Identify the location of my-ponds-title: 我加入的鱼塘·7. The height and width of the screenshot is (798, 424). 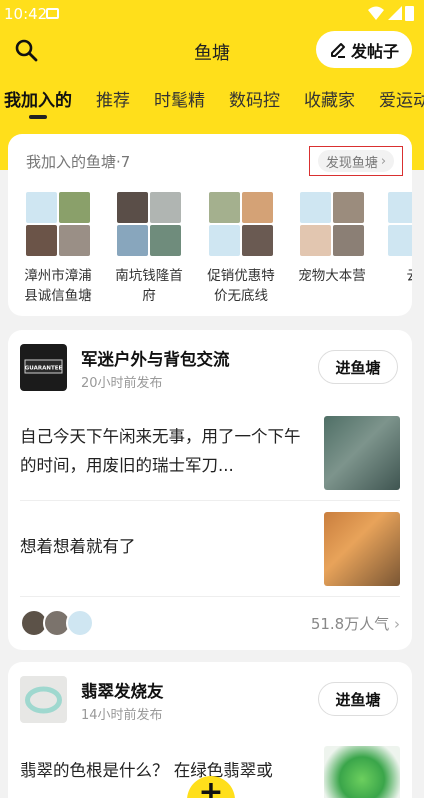
(78, 162).